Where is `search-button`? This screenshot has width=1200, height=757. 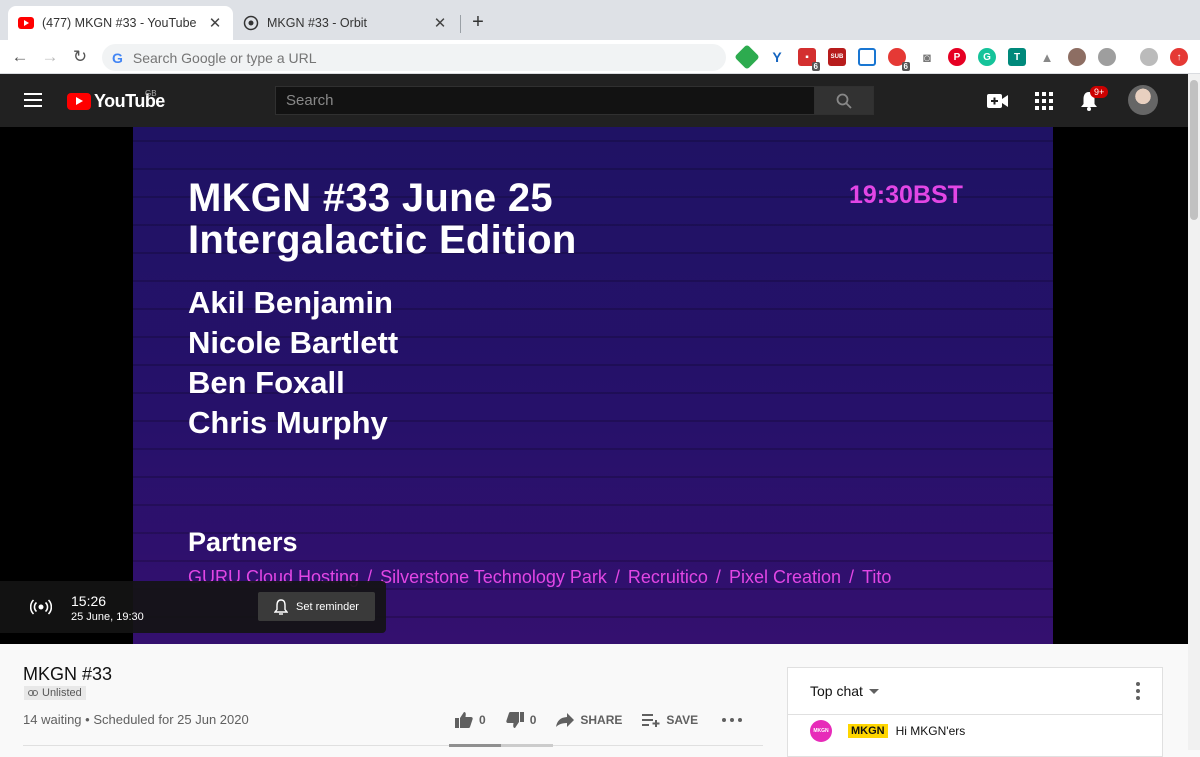 search-button is located at coordinates (844, 100).